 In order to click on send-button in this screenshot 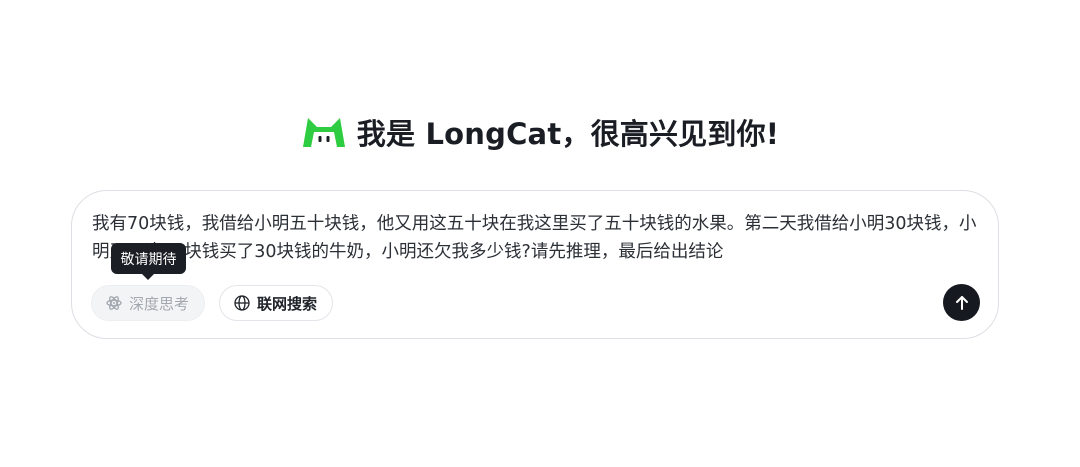, I will do `click(961, 302)`.